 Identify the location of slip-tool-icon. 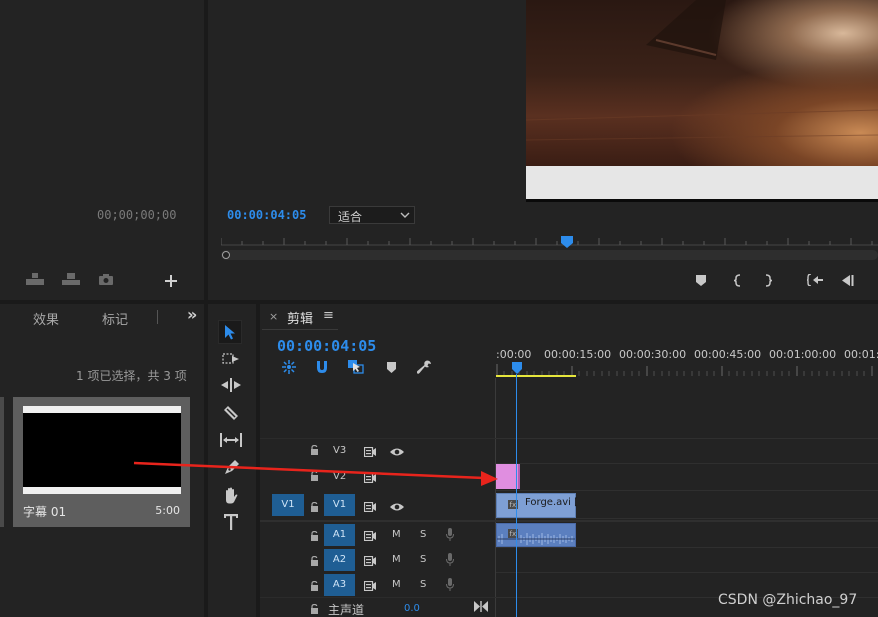
(231, 440).